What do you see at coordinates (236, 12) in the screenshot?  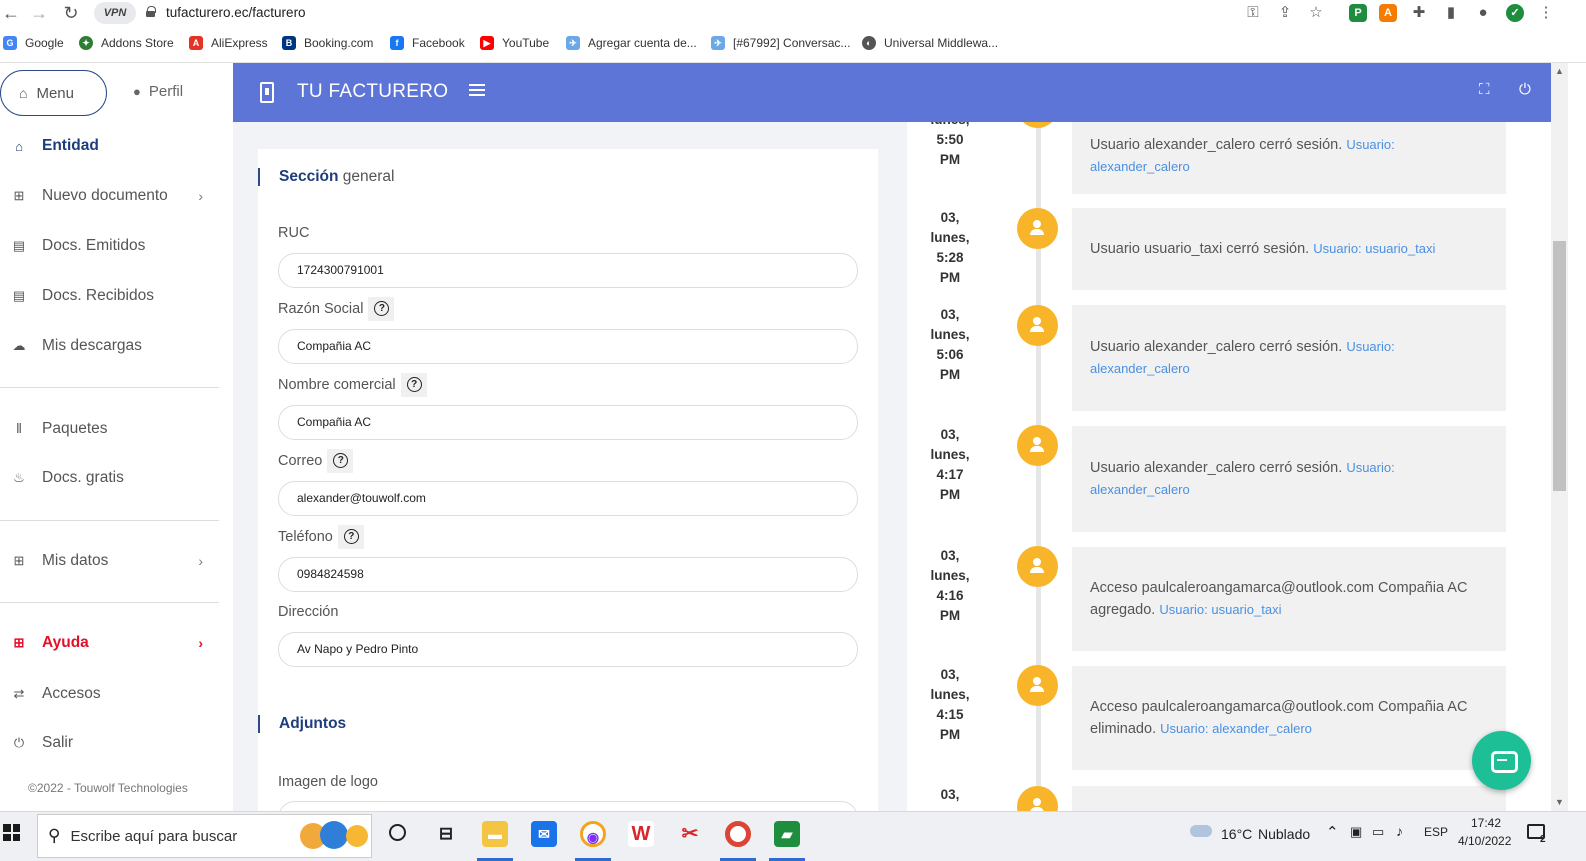 I see `url-text: tufacturero.ec/facturero` at bounding box center [236, 12].